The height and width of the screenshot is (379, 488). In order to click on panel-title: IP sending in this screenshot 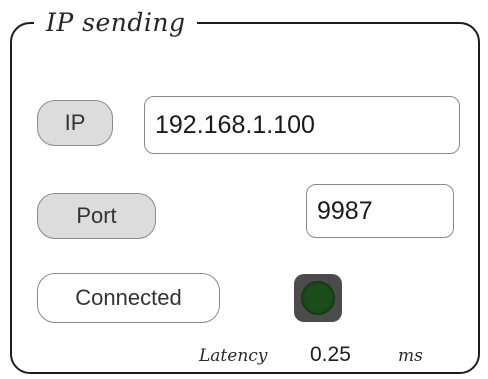, I will do `click(116, 23)`.